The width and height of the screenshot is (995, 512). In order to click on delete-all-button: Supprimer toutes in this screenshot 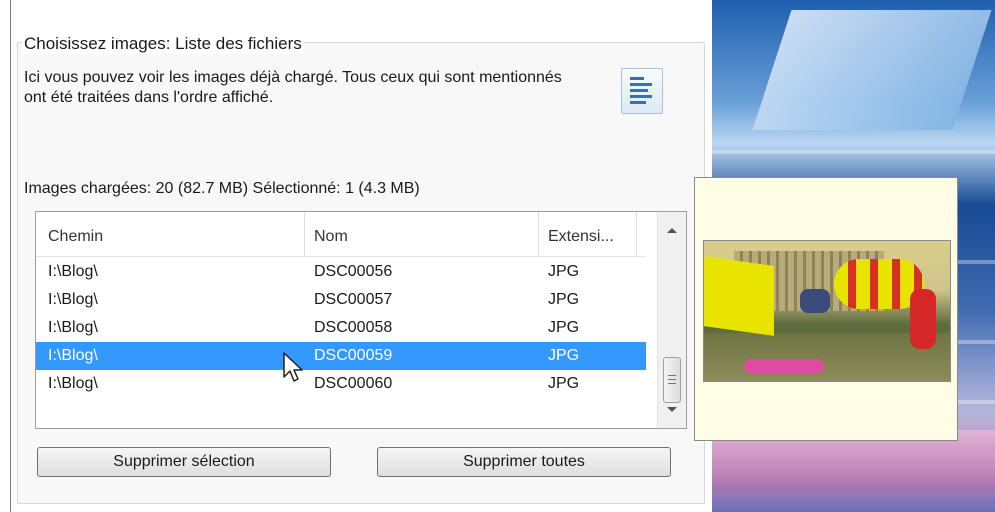, I will do `click(524, 462)`.